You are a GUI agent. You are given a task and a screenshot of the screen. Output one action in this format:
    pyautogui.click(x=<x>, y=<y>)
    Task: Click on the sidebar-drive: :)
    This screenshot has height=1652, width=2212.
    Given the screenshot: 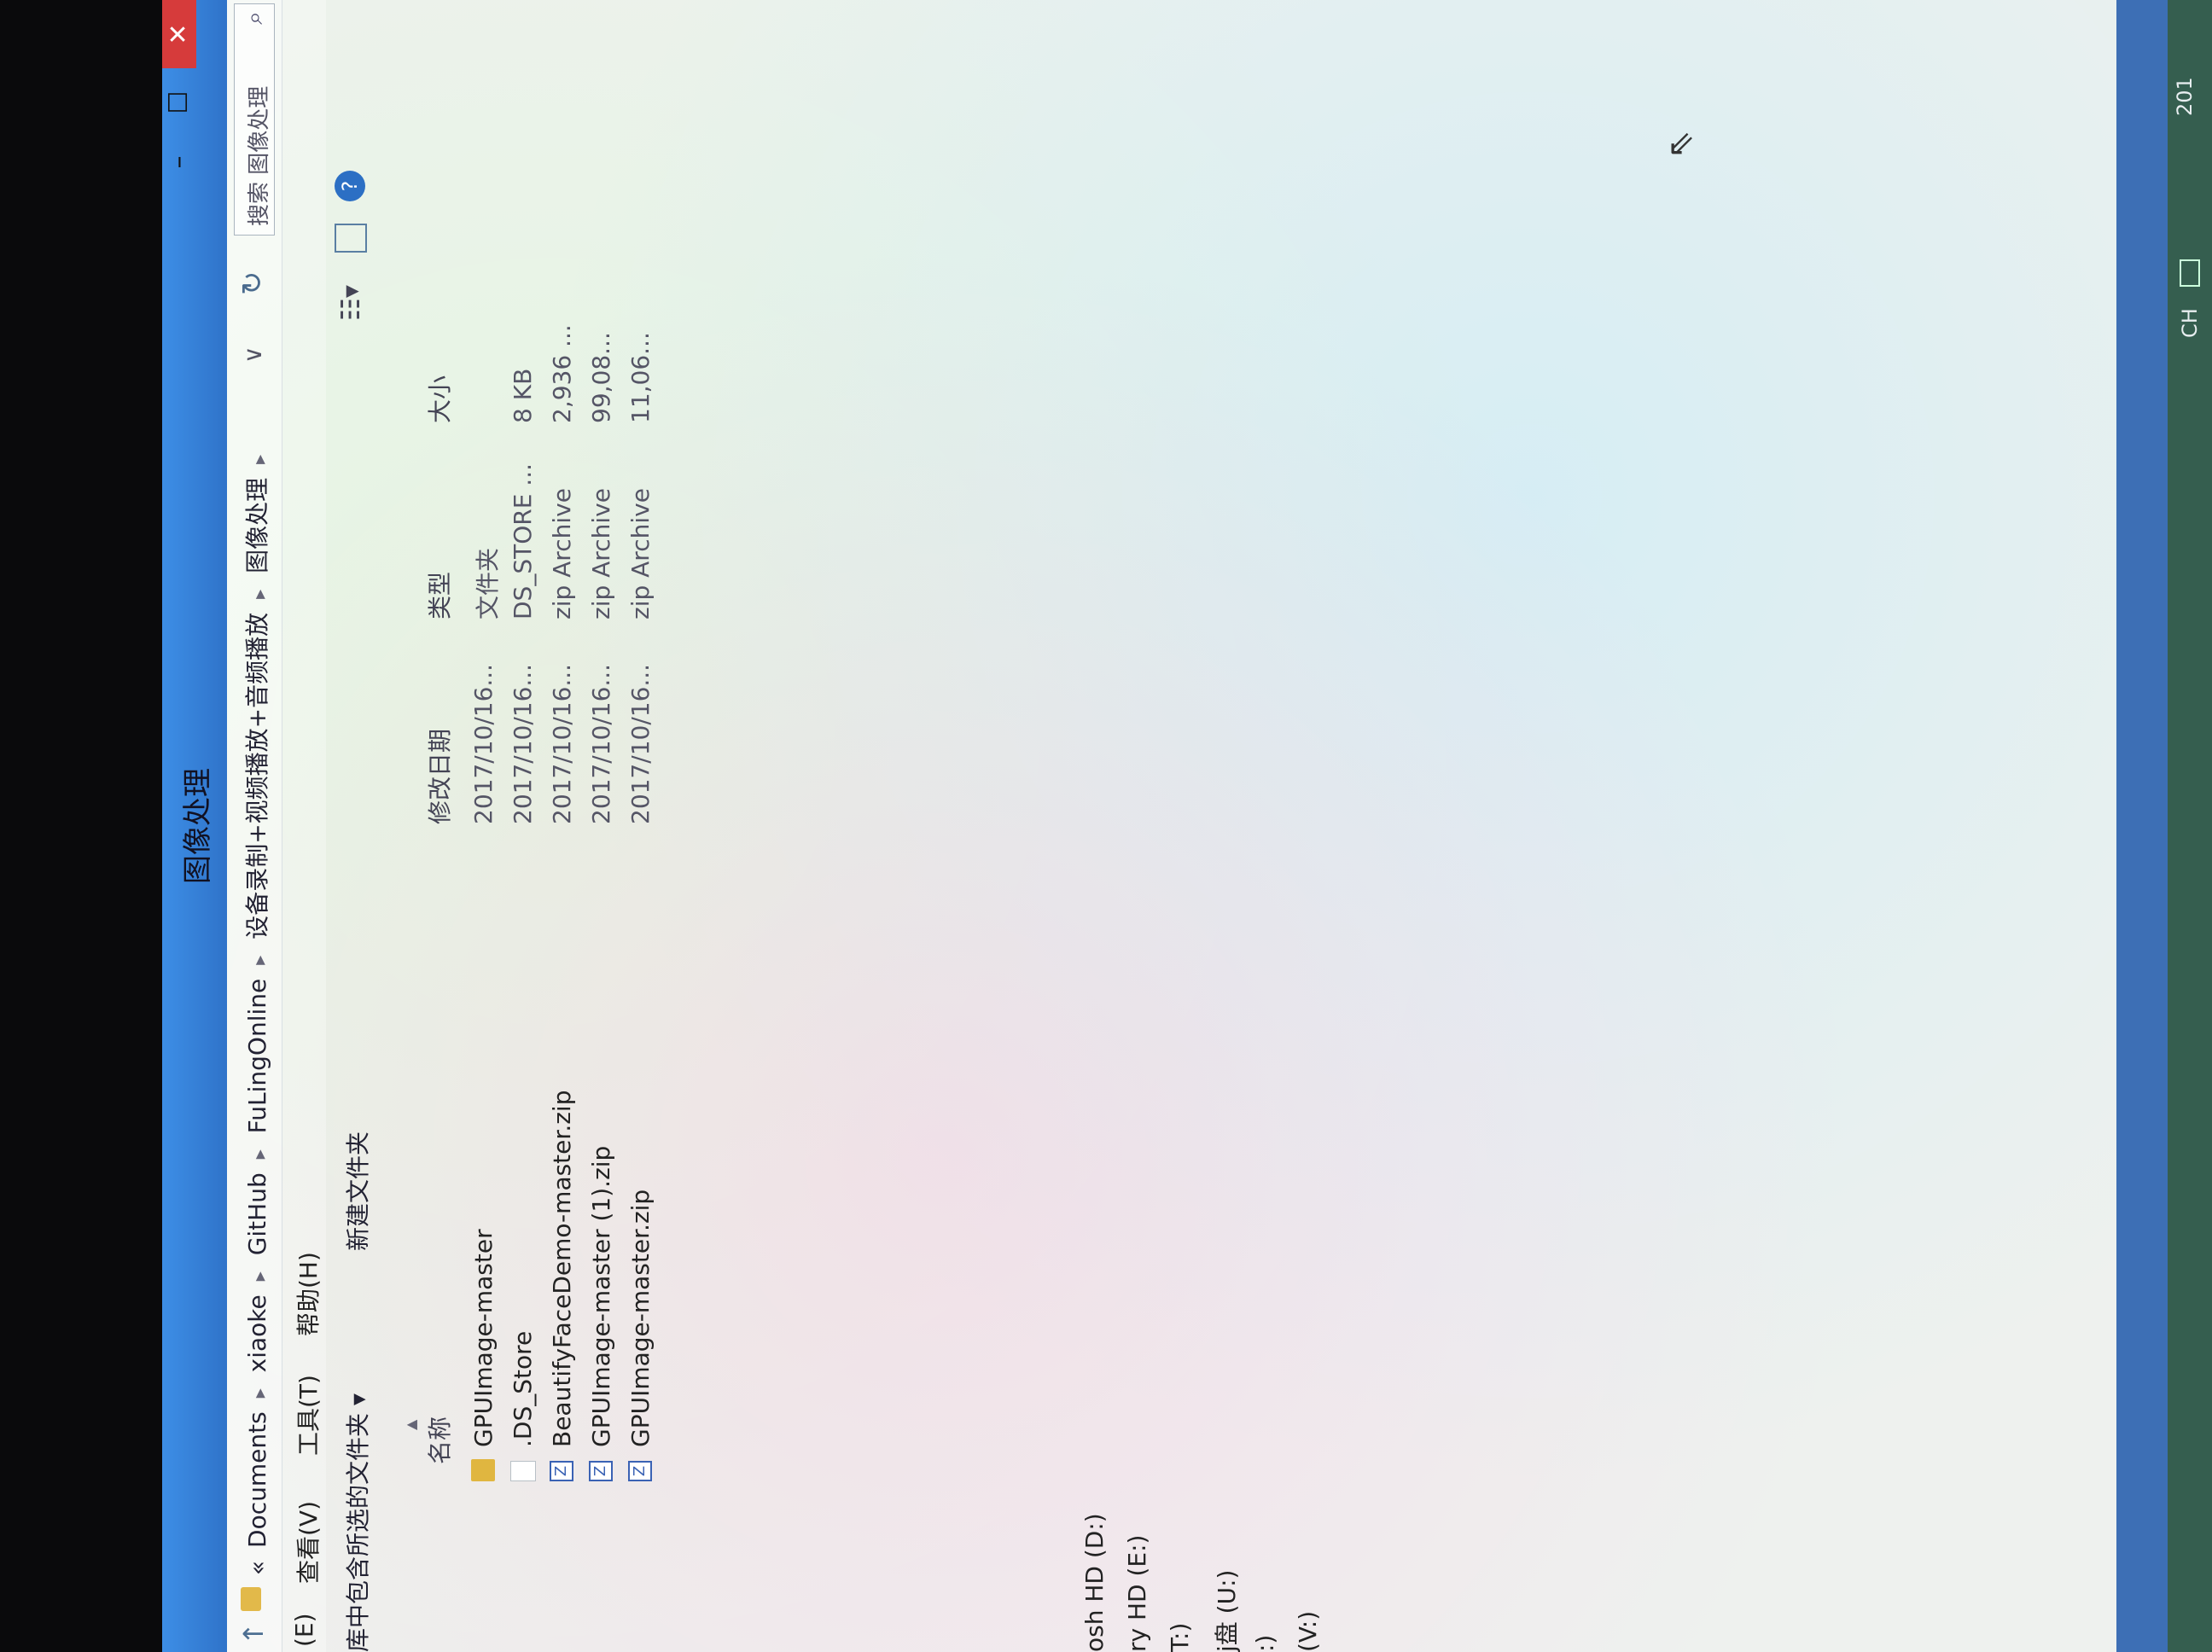 What is the action you would take?
    pyautogui.click(x=1265, y=1643)
    